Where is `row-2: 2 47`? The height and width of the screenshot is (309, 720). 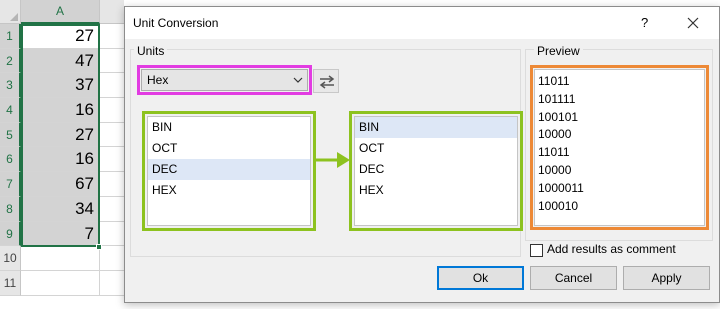 row-2: 2 47 is located at coordinates (62, 61).